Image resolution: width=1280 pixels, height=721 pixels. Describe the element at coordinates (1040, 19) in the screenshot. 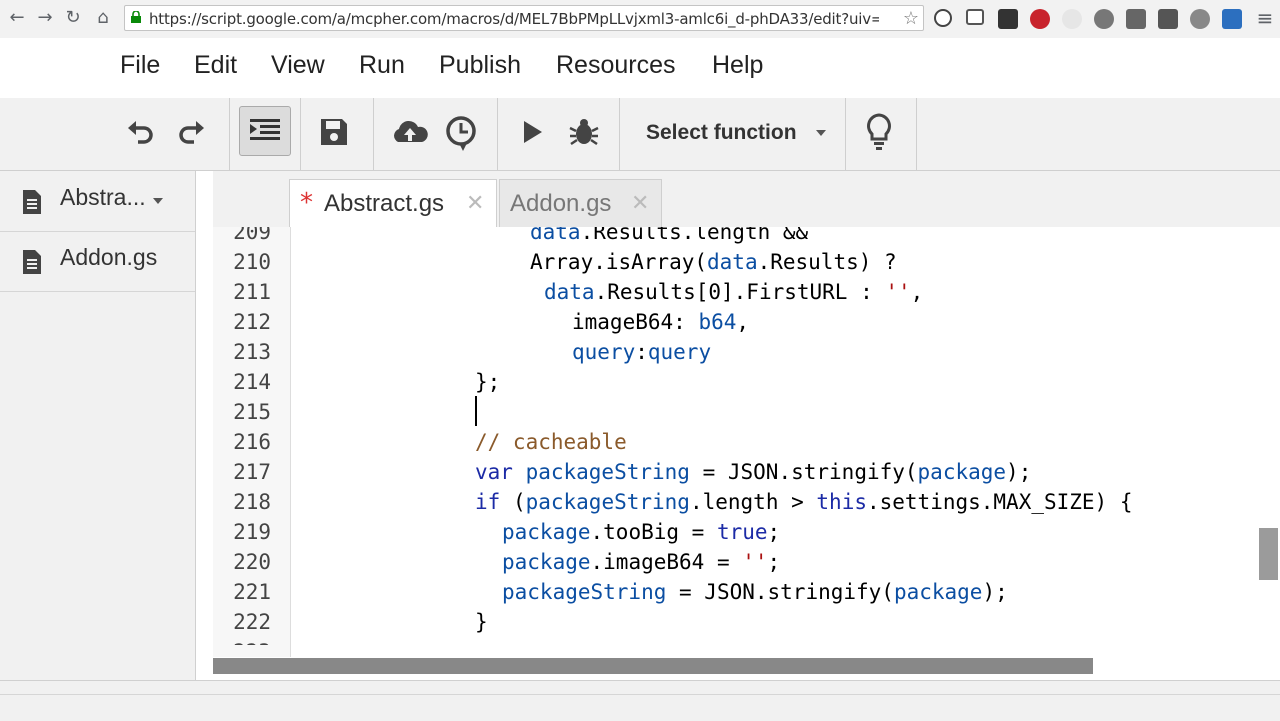

I see `pinterest-extension-icon` at that location.